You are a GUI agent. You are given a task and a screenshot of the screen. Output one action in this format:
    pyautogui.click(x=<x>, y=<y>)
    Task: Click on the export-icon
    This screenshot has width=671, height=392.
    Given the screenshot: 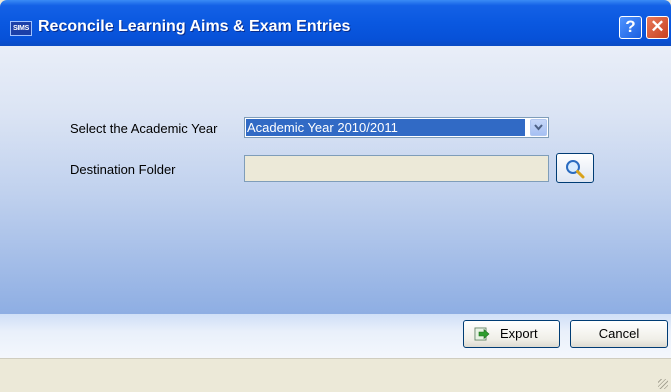 What is the action you would take?
    pyautogui.click(x=482, y=334)
    